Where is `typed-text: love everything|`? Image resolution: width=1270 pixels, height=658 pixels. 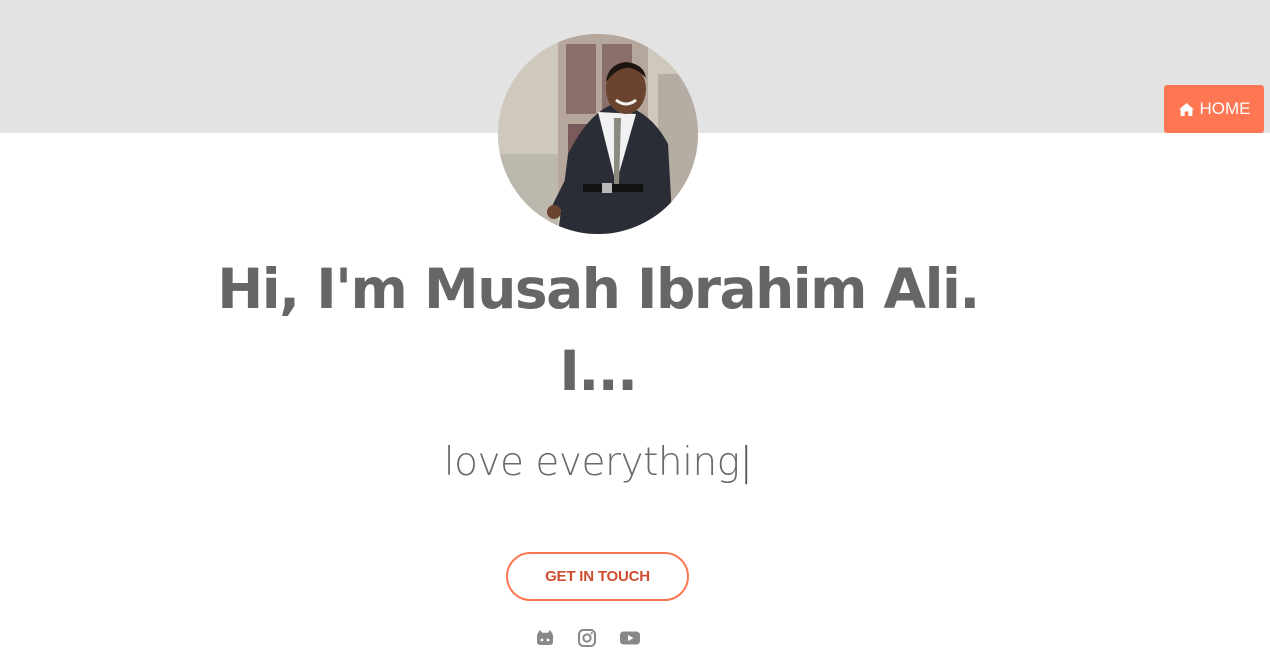 typed-text: love everything| is located at coordinates (598, 463).